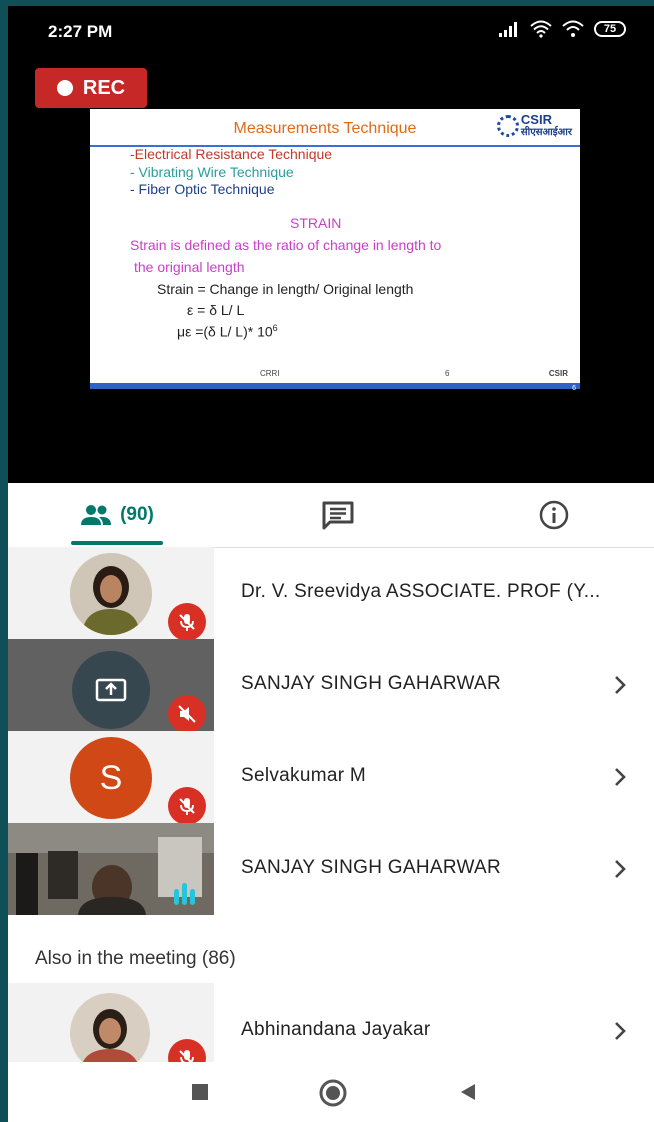 The image size is (654, 1122). What do you see at coordinates (117, 515) in the screenshot?
I see `tab-people: (90)` at bounding box center [117, 515].